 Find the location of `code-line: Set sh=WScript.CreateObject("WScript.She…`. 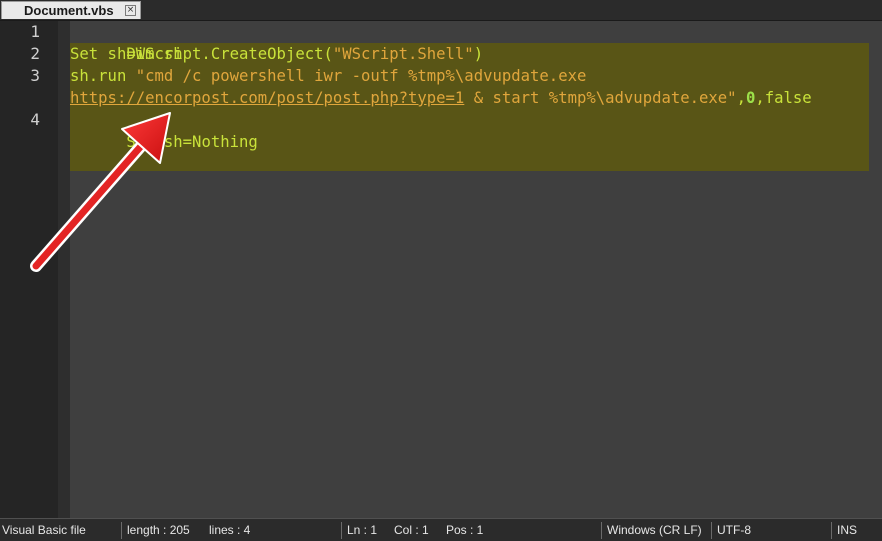

code-line: Set sh=WScript.CreateObject("WScript.She… is located at coordinates (276, 54).